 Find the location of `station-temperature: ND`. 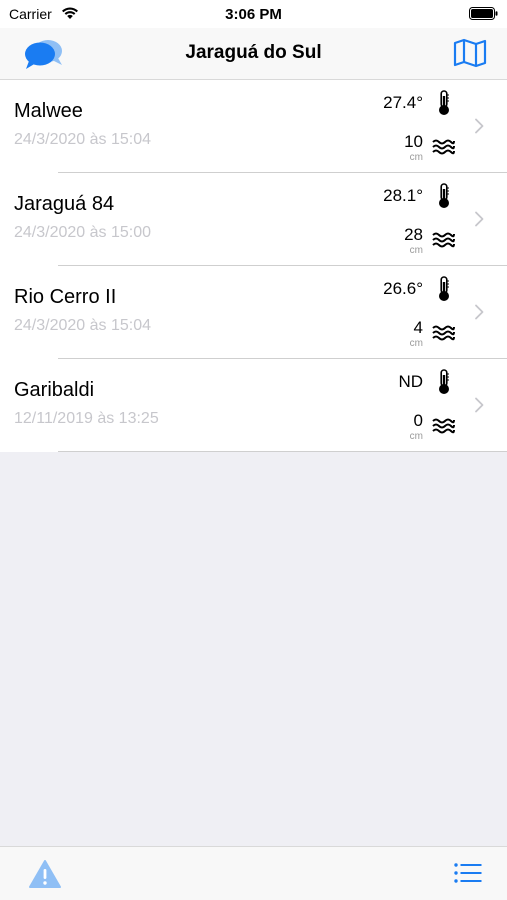

station-temperature: ND is located at coordinates (410, 381).